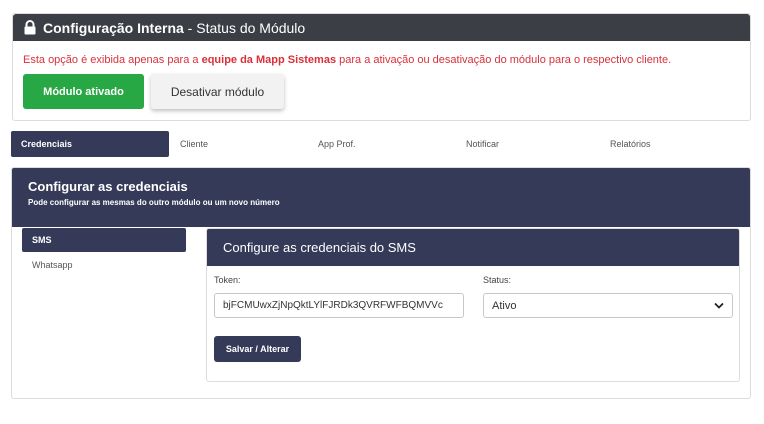  What do you see at coordinates (251, 27) in the screenshot?
I see `config-subtitle: Status do Módulo` at bounding box center [251, 27].